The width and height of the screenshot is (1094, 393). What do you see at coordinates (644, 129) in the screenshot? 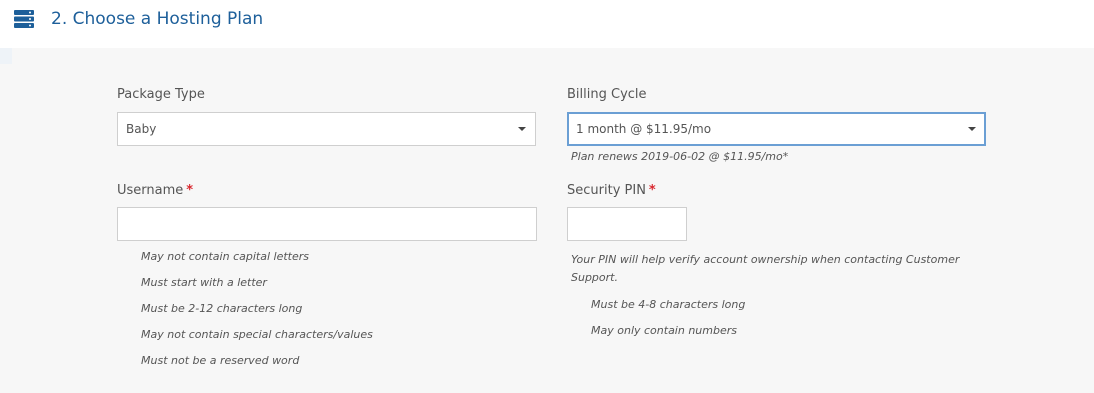
I see `billing-cycle-value: 1 month @ $11.95/mo` at bounding box center [644, 129].